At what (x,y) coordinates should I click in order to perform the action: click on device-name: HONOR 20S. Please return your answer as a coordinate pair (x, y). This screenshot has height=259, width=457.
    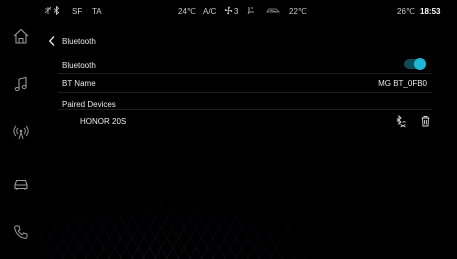
    Looking at the image, I should click on (103, 121).